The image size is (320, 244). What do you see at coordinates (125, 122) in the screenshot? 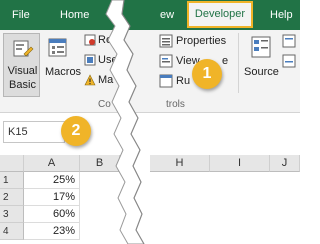
I see `torn-edge-divider` at bounding box center [125, 122].